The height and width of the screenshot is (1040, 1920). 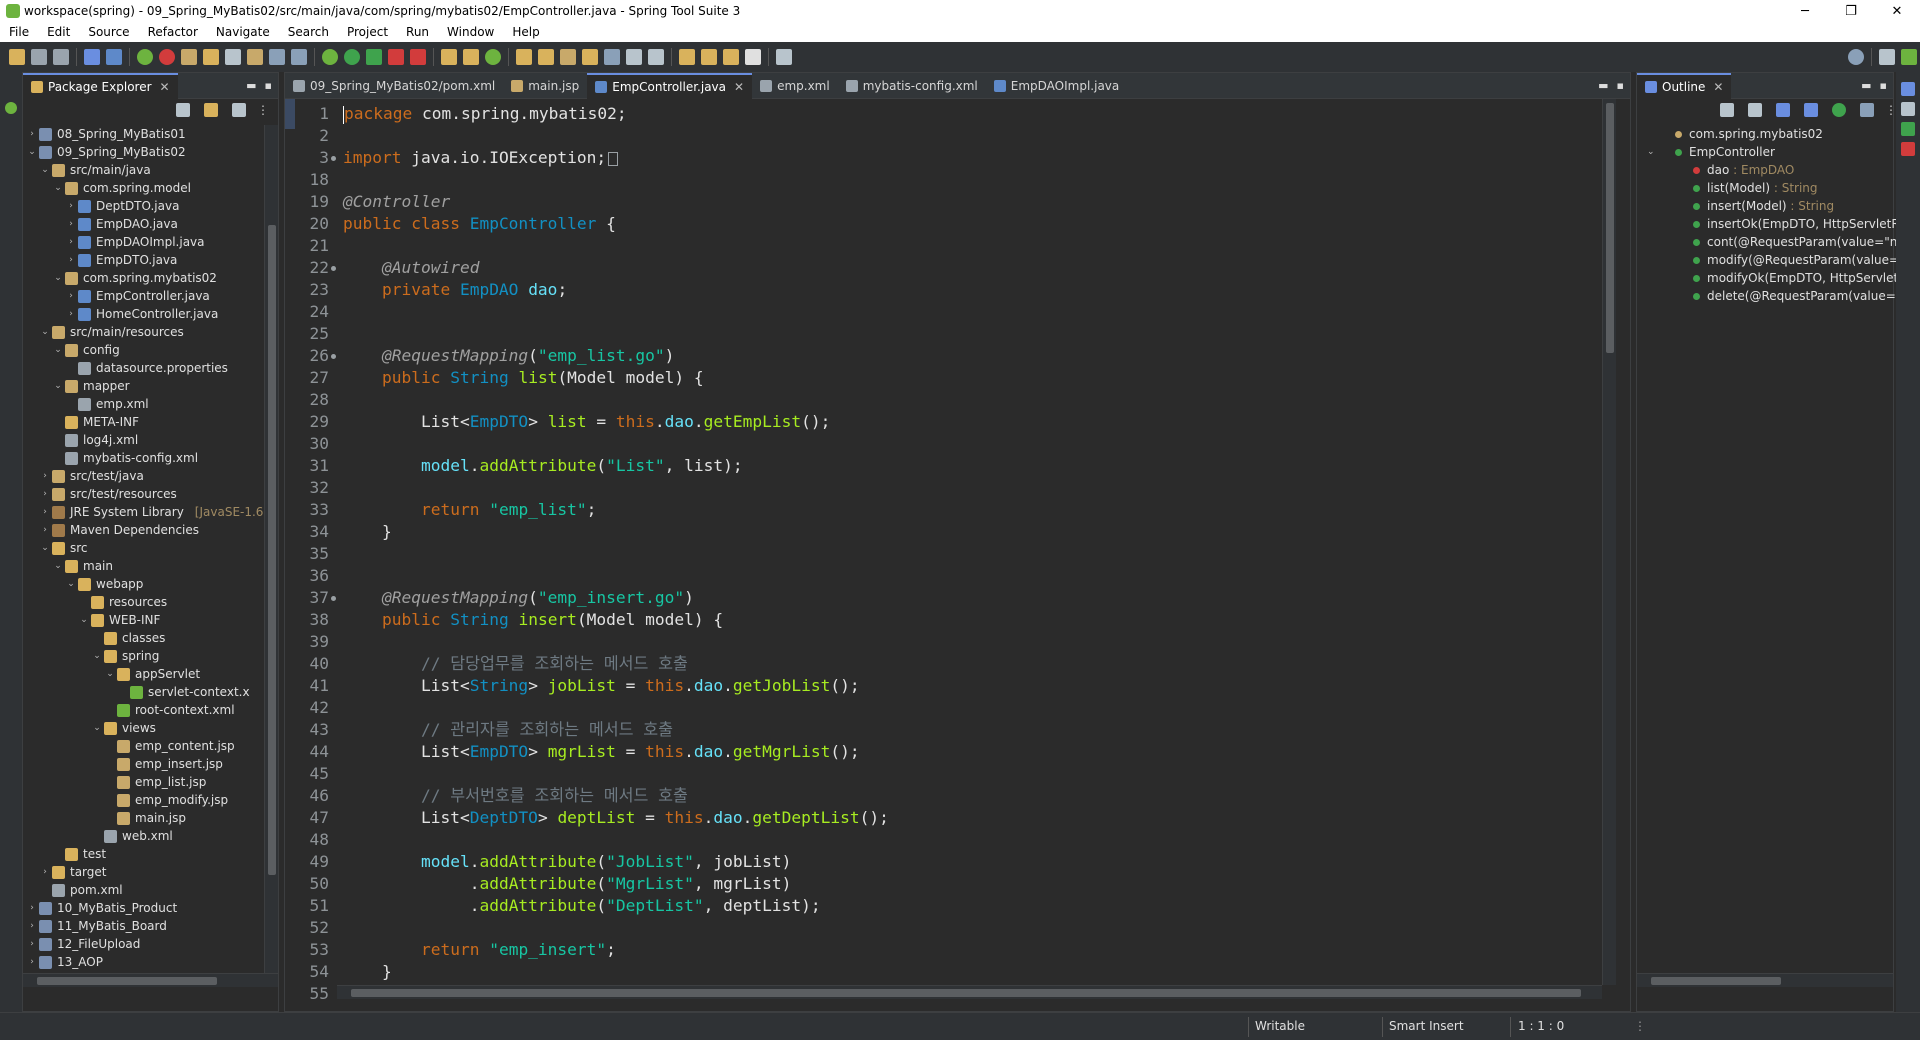 What do you see at coordinates (143, 134) in the screenshot?
I see `tree-item: › 08_Spring_MyBatis01` at bounding box center [143, 134].